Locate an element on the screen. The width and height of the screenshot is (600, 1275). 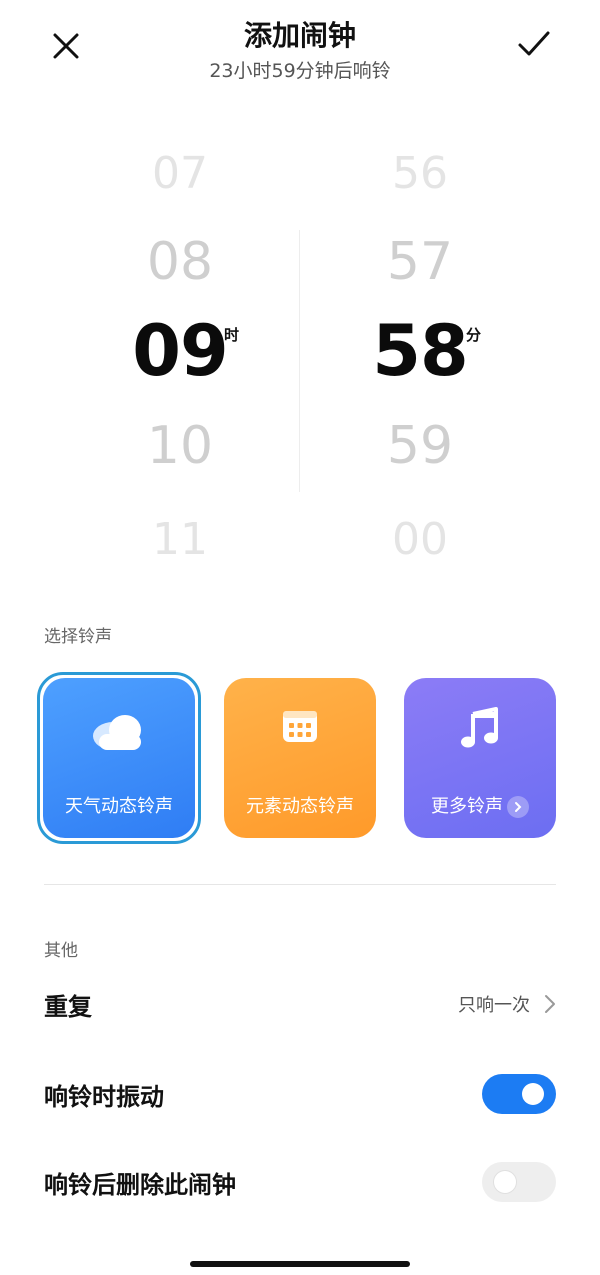
ringtone-section-label: 选择铃声 is located at coordinates (78, 637).